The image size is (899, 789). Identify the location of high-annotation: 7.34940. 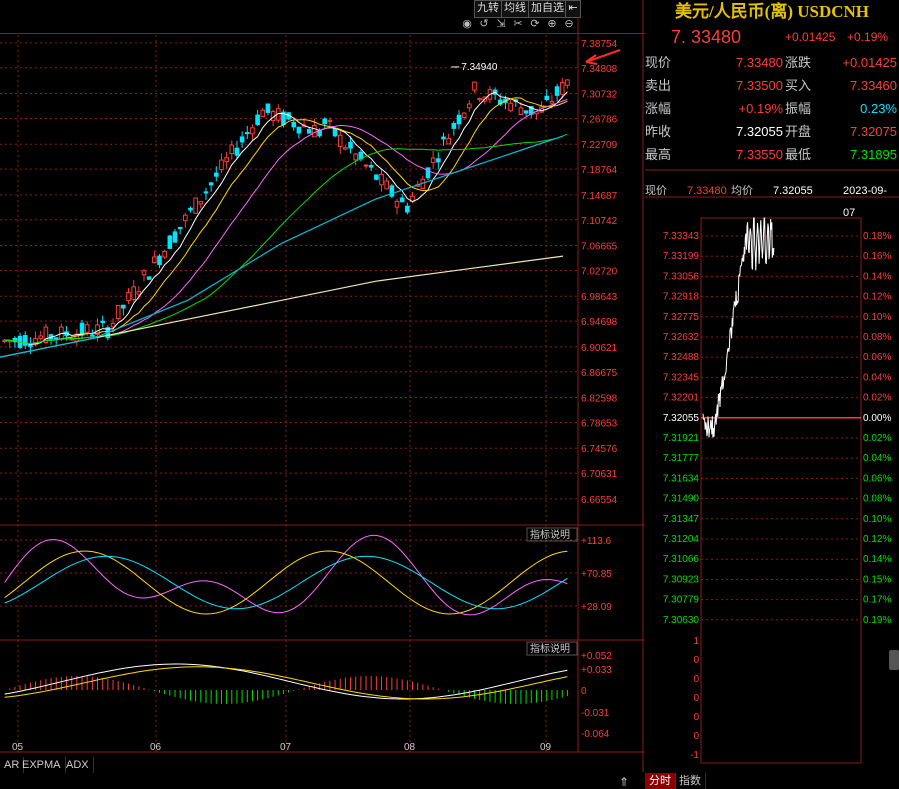
(479, 67).